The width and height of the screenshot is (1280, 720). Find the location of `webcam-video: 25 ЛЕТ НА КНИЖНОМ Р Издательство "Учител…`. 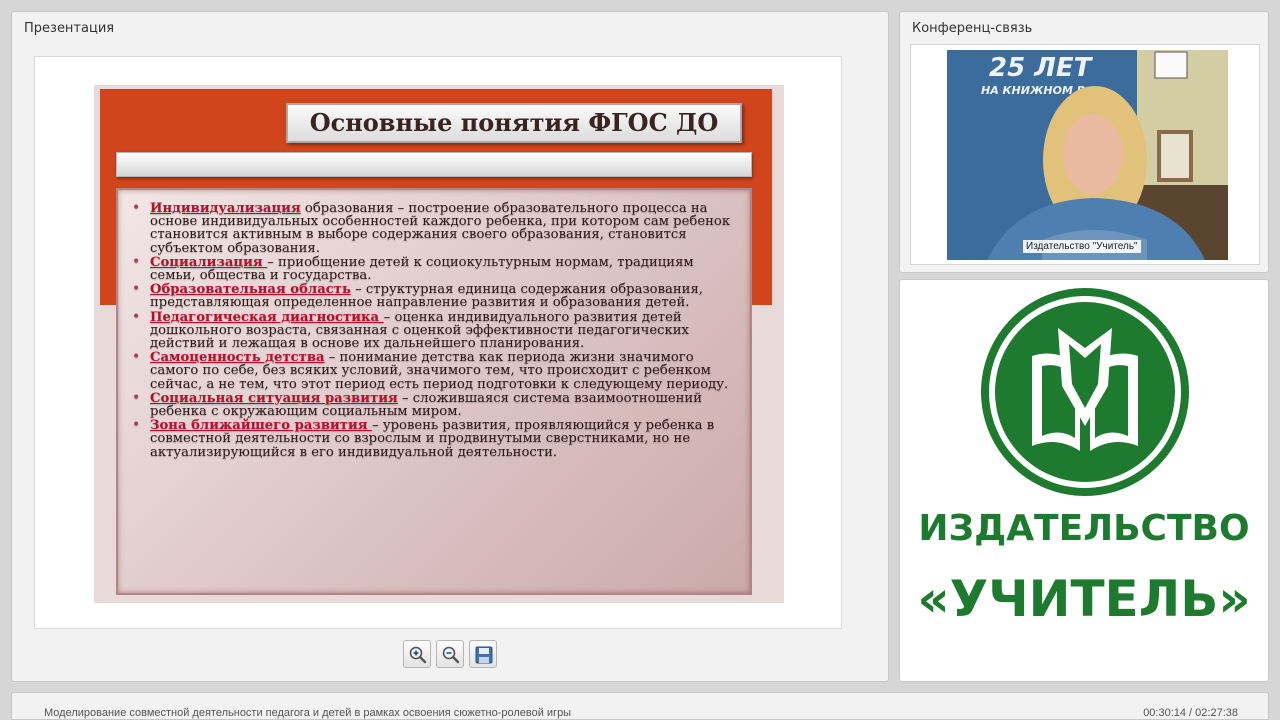

webcam-video: 25 ЛЕТ НА КНИЖНОМ Р Издательство "Учител… is located at coordinates (1087, 155).